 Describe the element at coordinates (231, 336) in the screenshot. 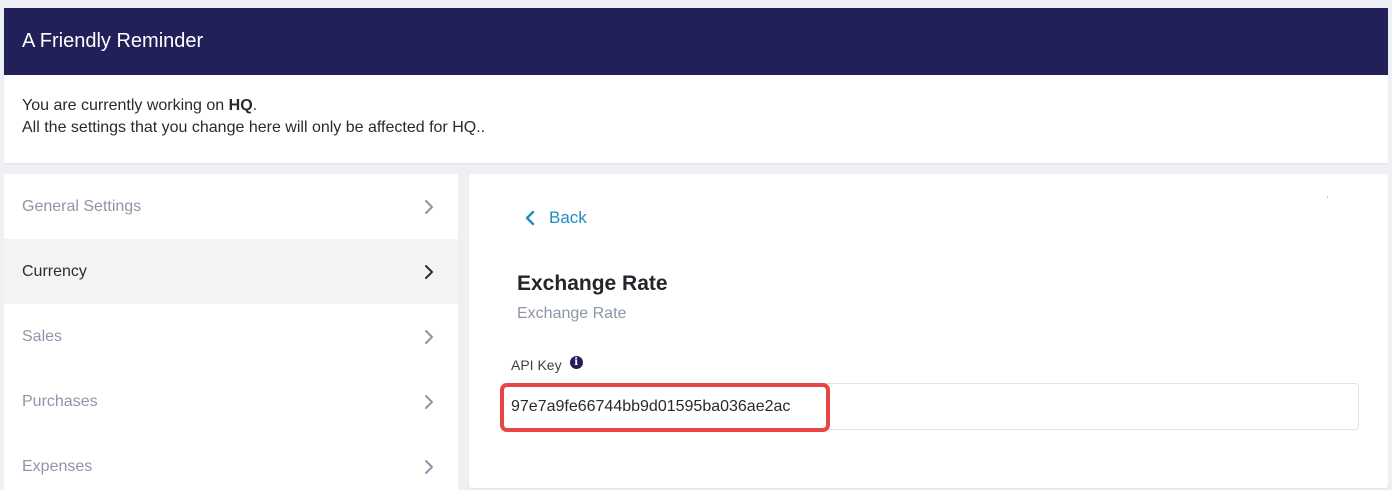

I see `sidebar-item-sales: Sales` at that location.